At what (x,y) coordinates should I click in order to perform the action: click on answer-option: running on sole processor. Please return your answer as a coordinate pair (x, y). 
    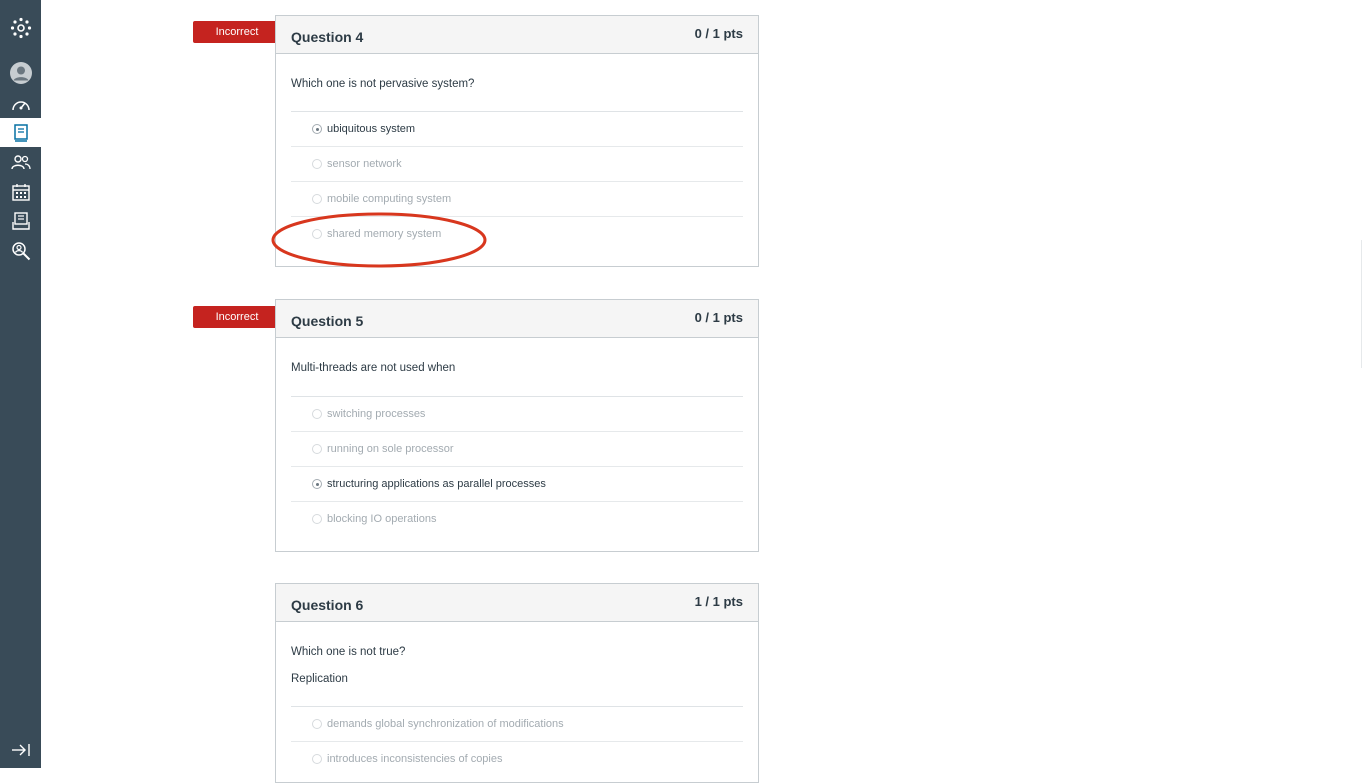
    Looking at the image, I should click on (517, 449).